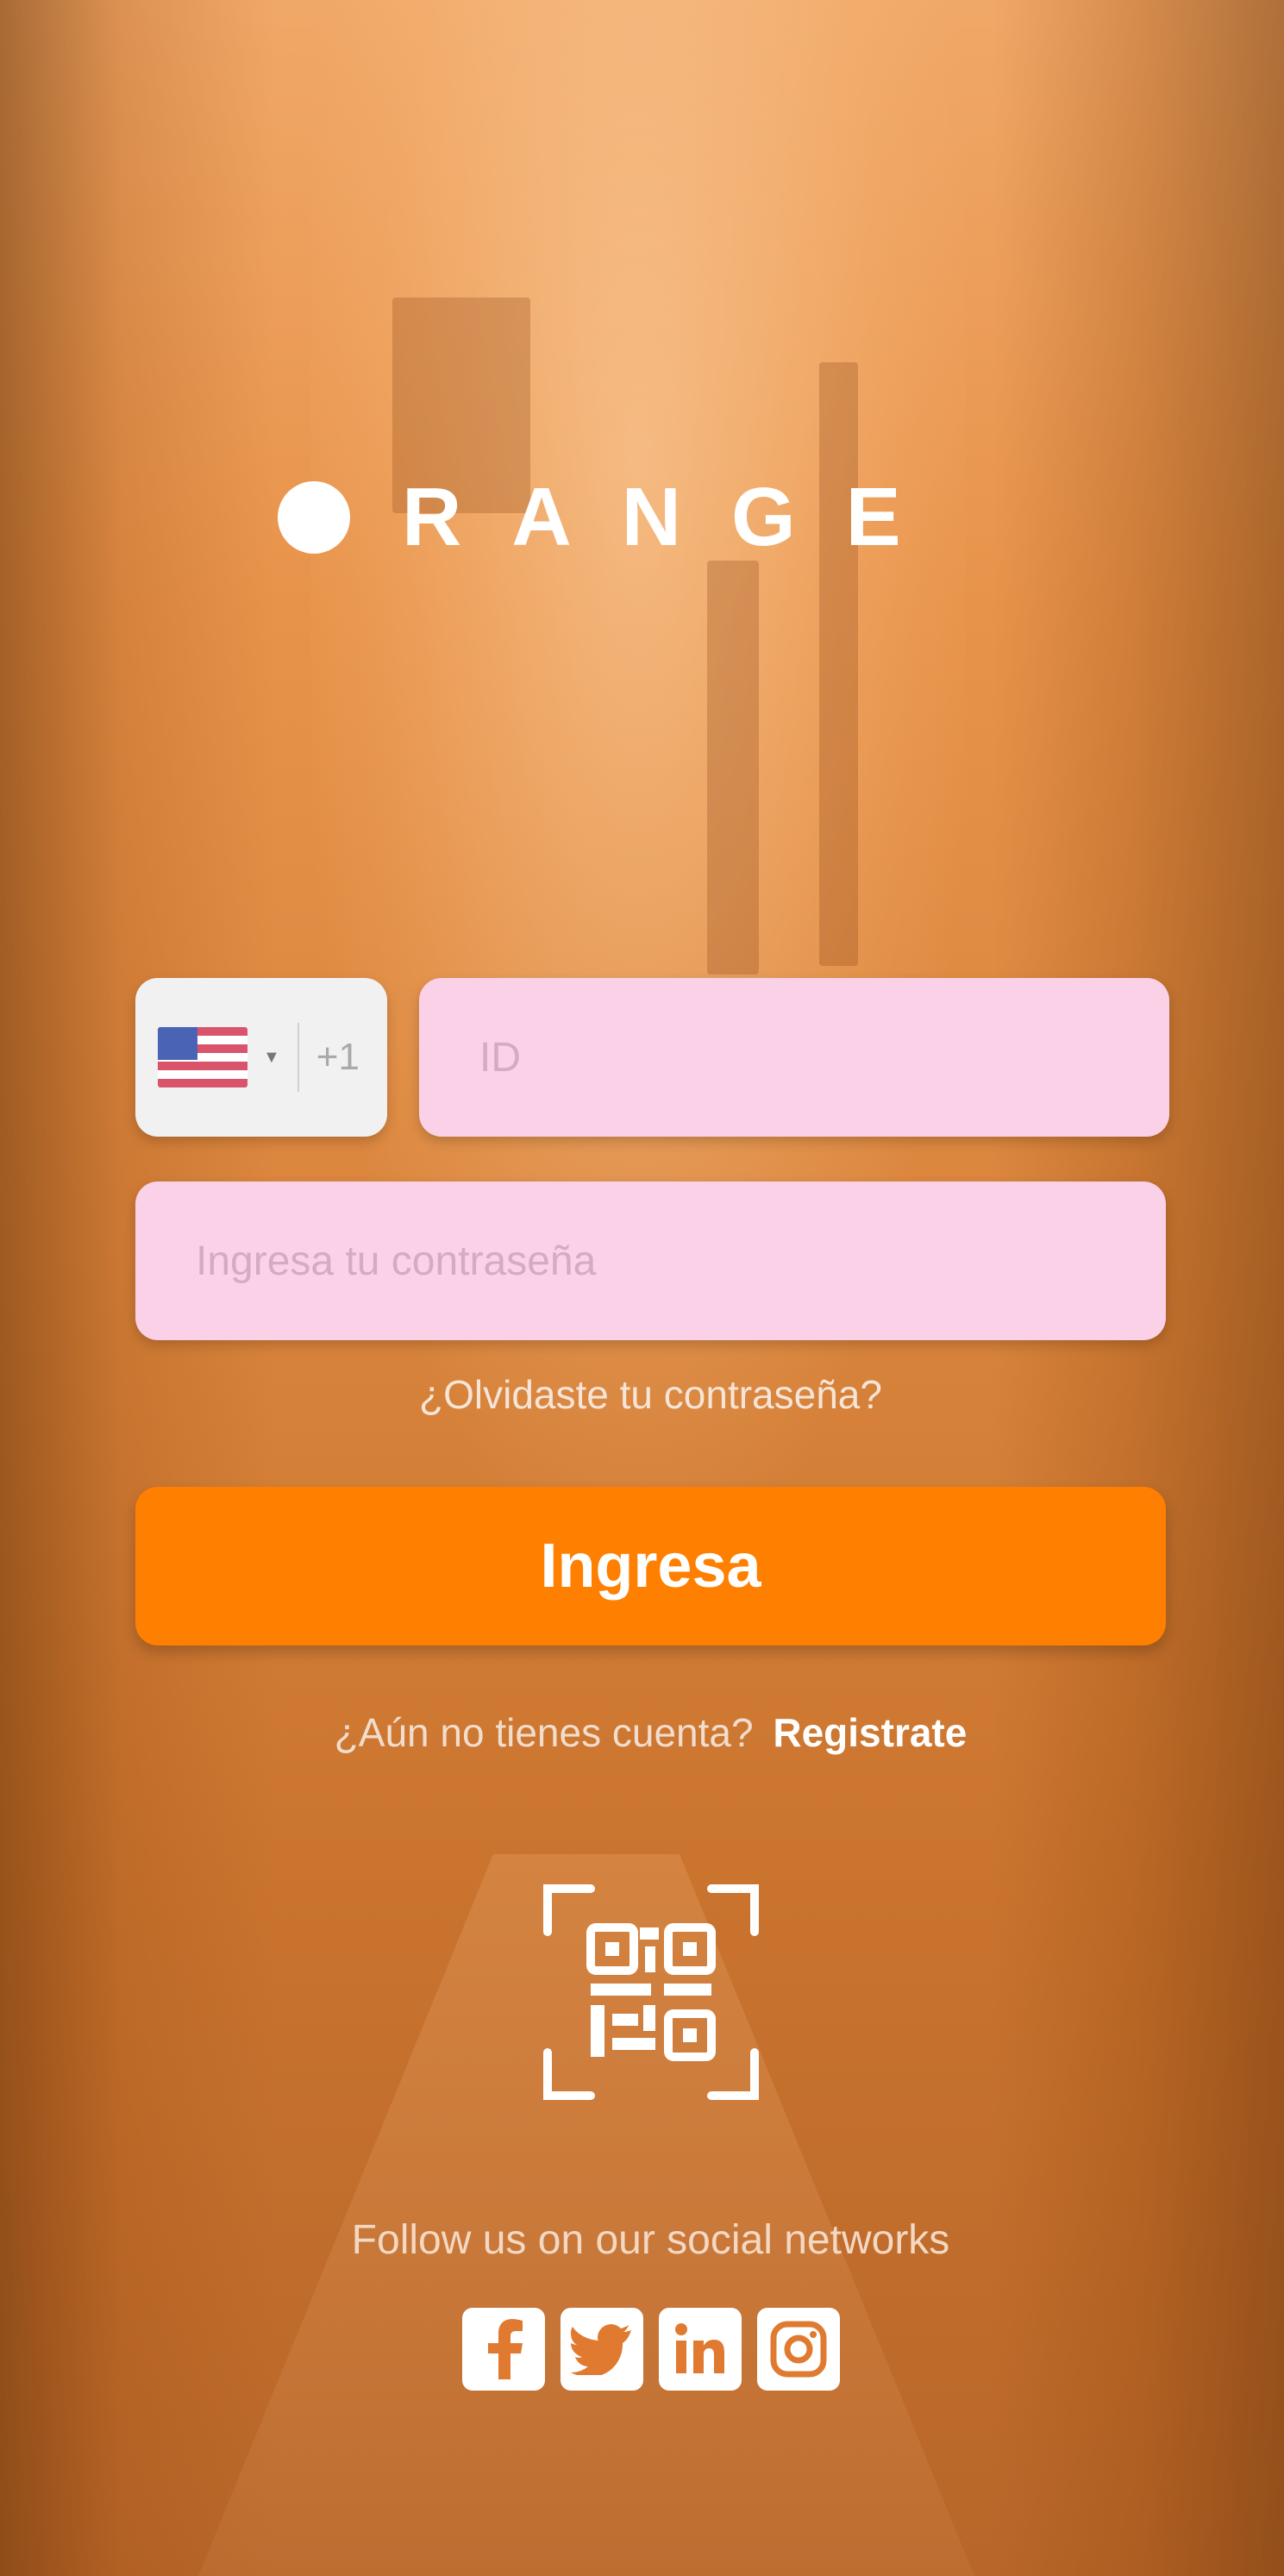 The image size is (1284, 2576). What do you see at coordinates (602, 2349) in the screenshot?
I see `twitter-icon` at bounding box center [602, 2349].